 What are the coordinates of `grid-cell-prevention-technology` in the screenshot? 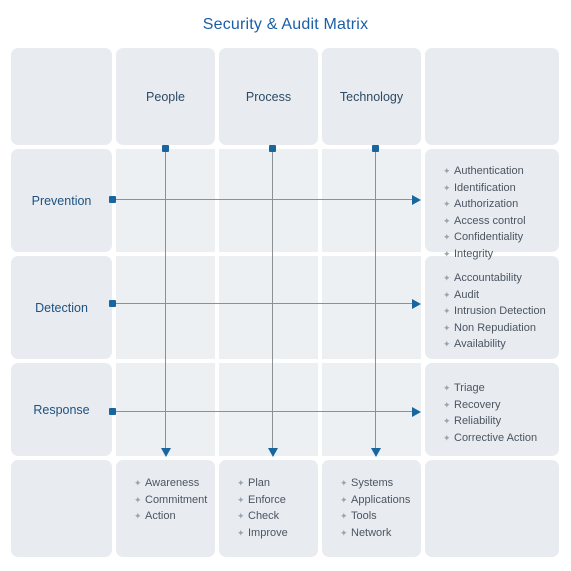 It's located at (371, 200).